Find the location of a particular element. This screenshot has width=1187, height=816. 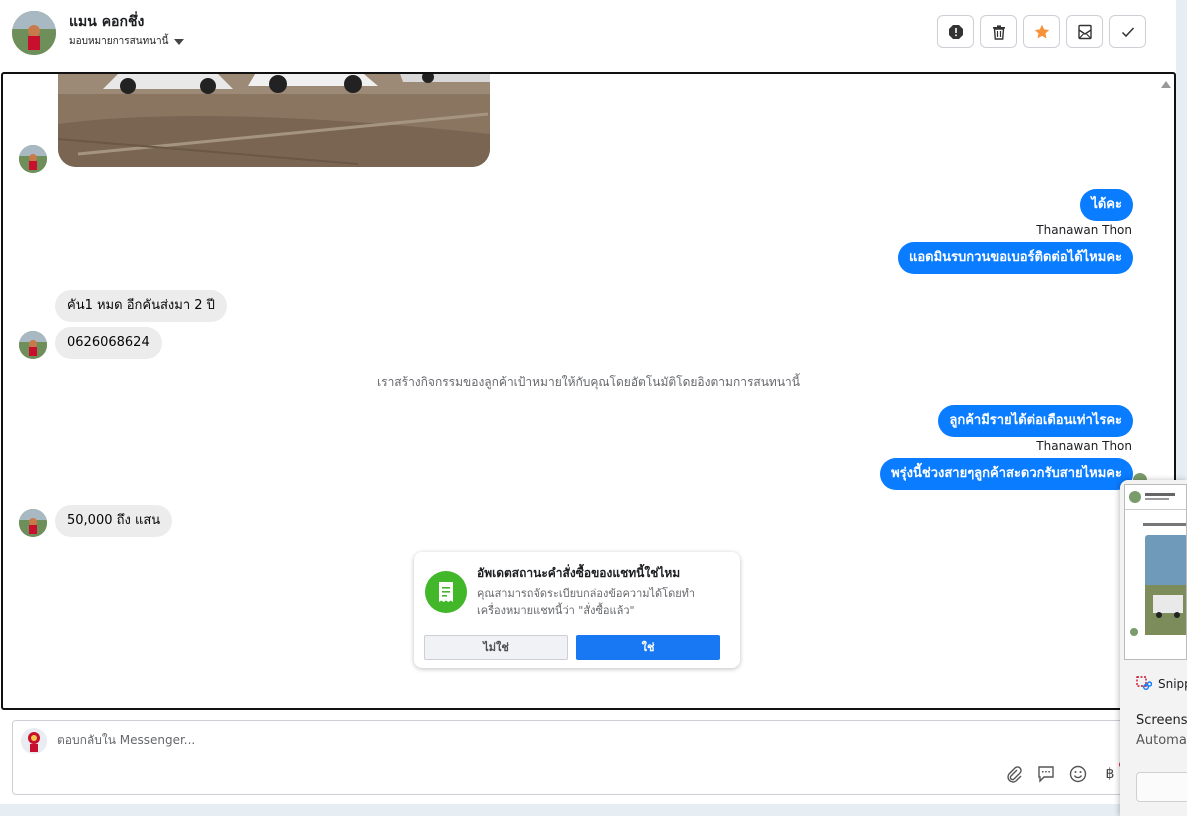

saved-reply-icon is located at coordinates (1046, 774).